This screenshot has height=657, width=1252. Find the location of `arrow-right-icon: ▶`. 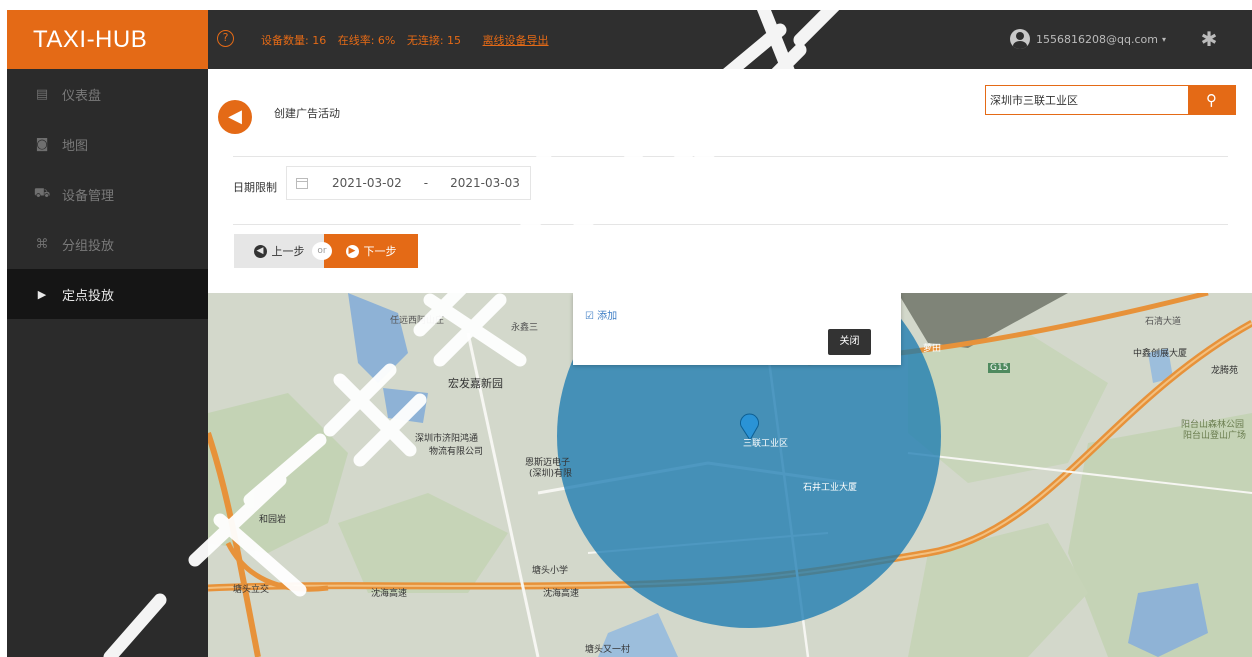

arrow-right-icon: ▶ is located at coordinates (352, 251).